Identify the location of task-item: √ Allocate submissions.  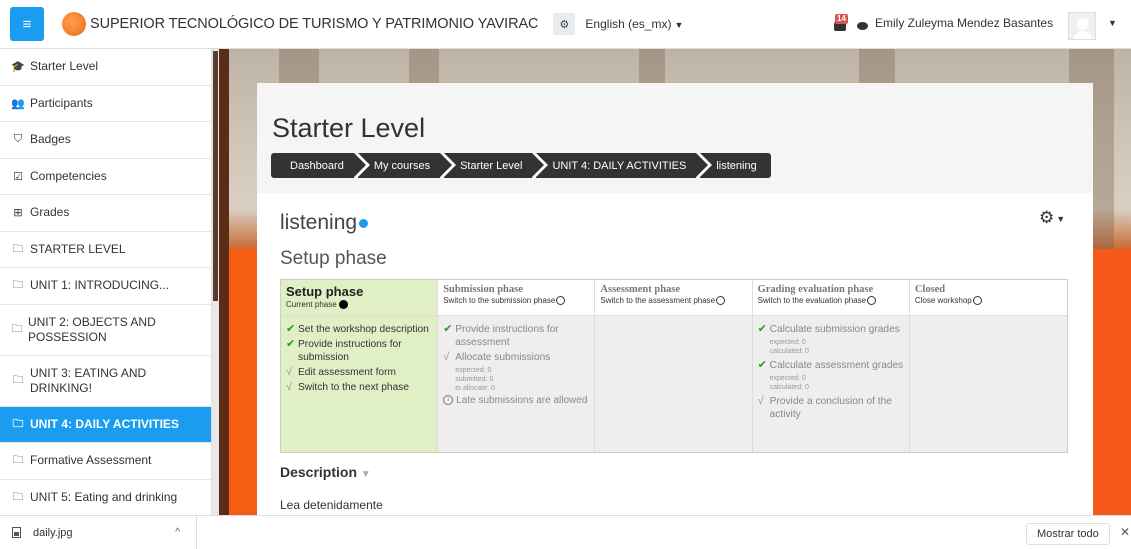
(516, 357).